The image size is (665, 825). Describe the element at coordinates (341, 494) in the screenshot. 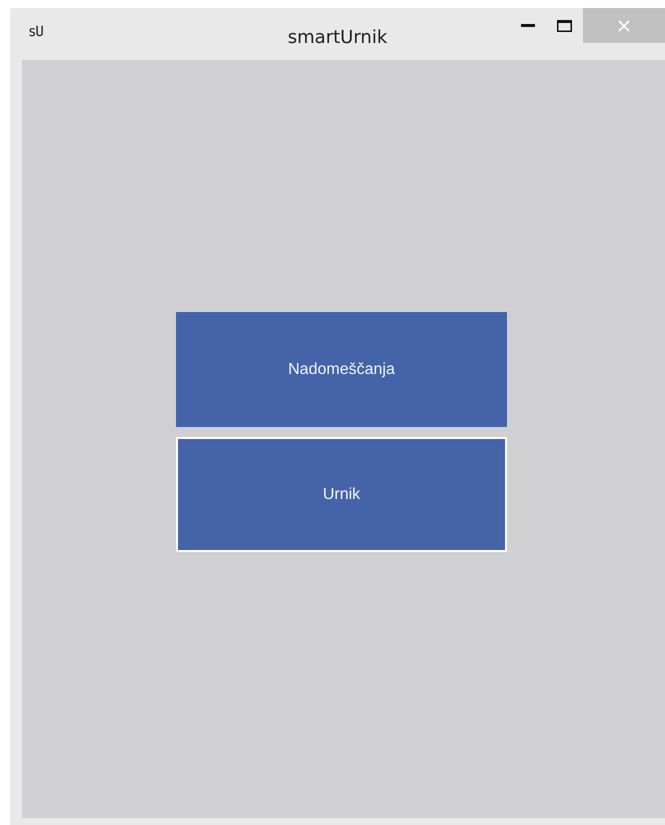

I see `menu-button: Urnik` at that location.